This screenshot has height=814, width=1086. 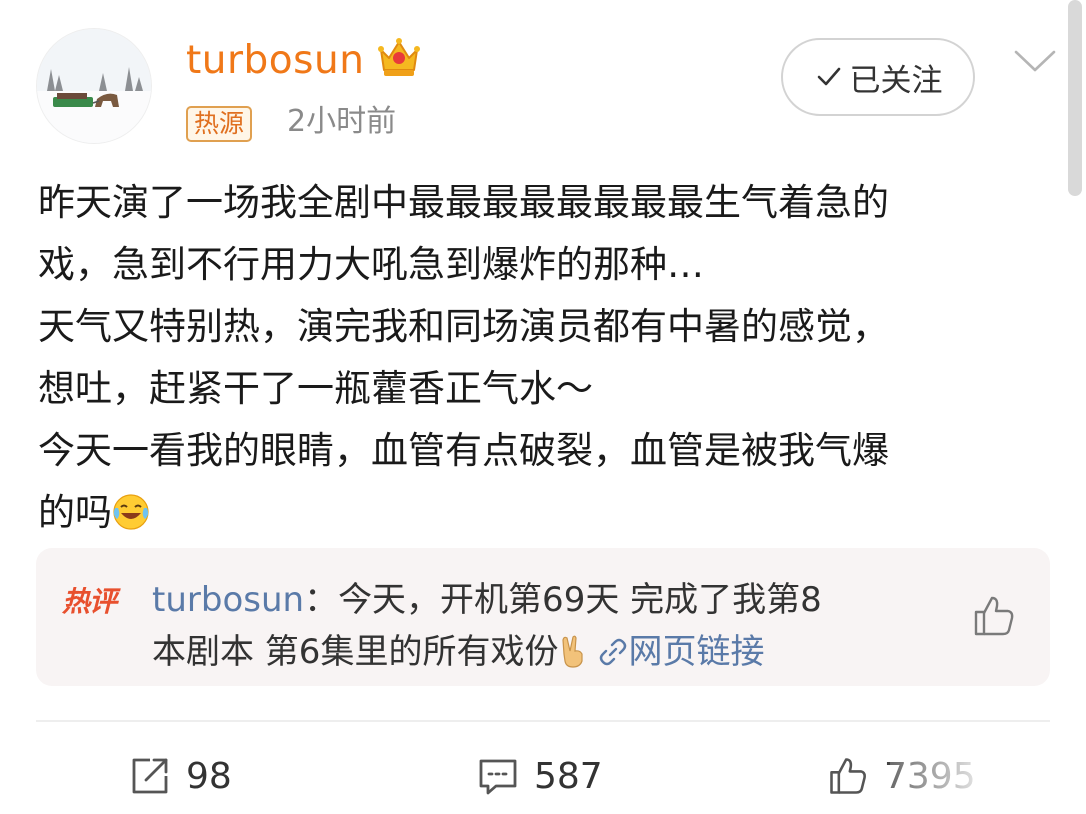 I want to click on follow-button: 已关注, so click(x=878, y=77).